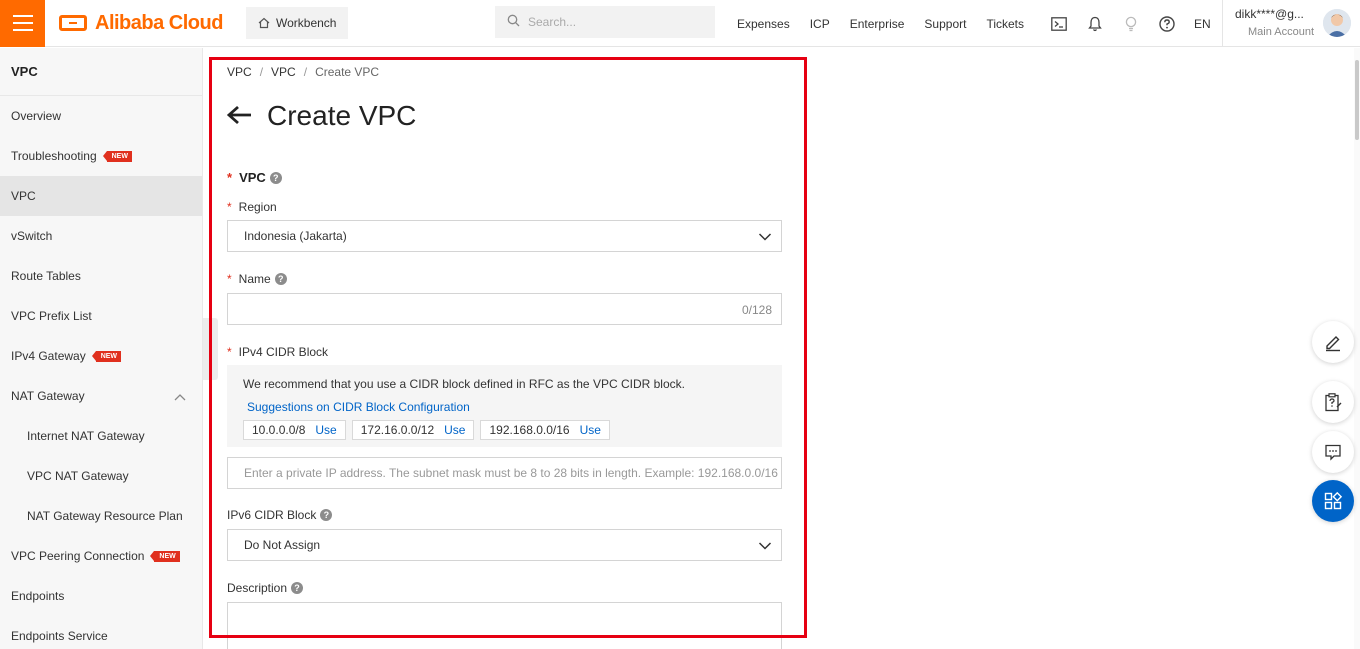 The width and height of the screenshot is (1360, 649). What do you see at coordinates (1333, 501) in the screenshot?
I see `apps-icon` at bounding box center [1333, 501].